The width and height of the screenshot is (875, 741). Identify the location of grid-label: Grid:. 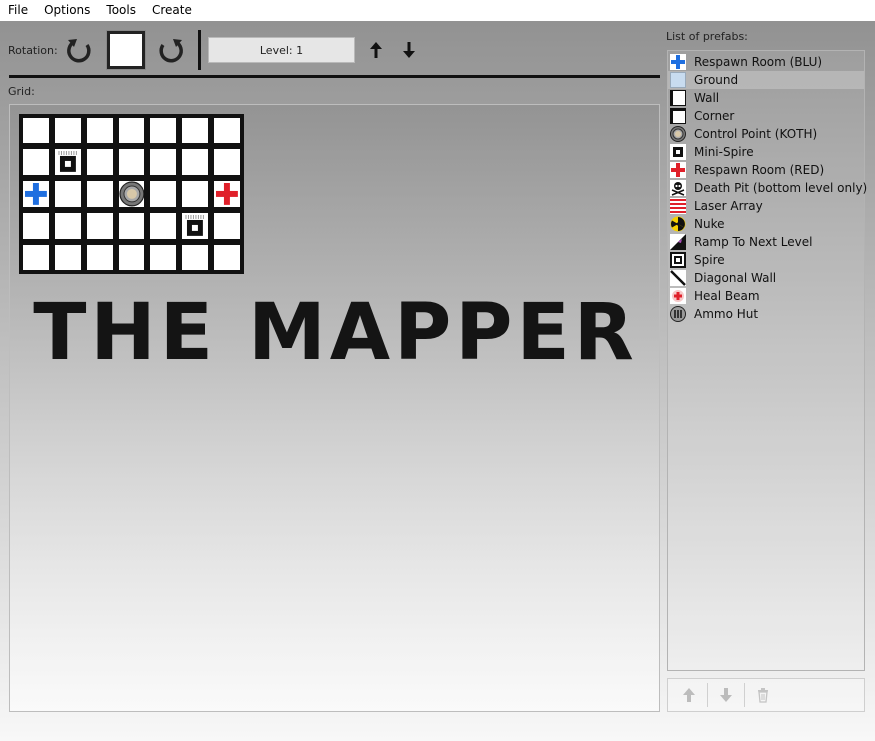
(21, 91).